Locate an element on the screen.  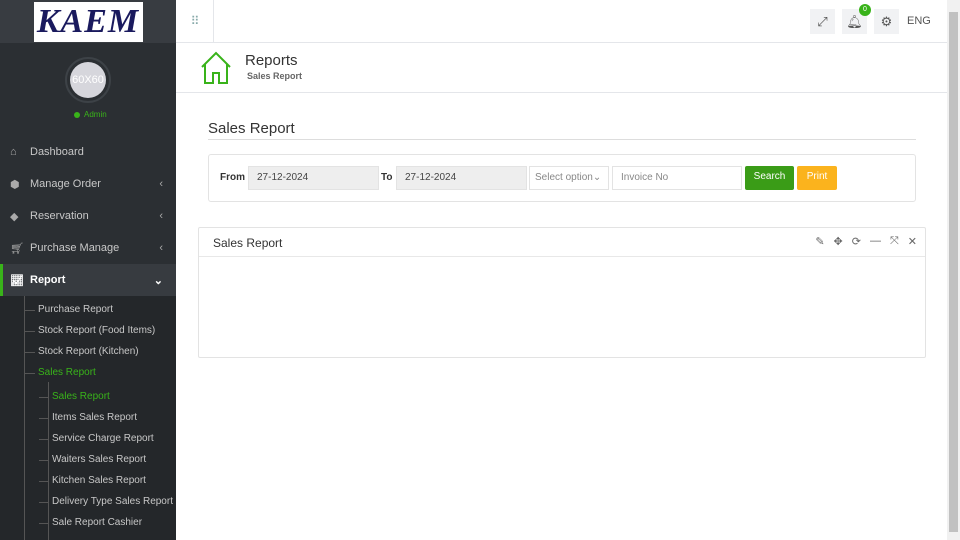
move-icon: ✥ is located at coordinates (838, 241).